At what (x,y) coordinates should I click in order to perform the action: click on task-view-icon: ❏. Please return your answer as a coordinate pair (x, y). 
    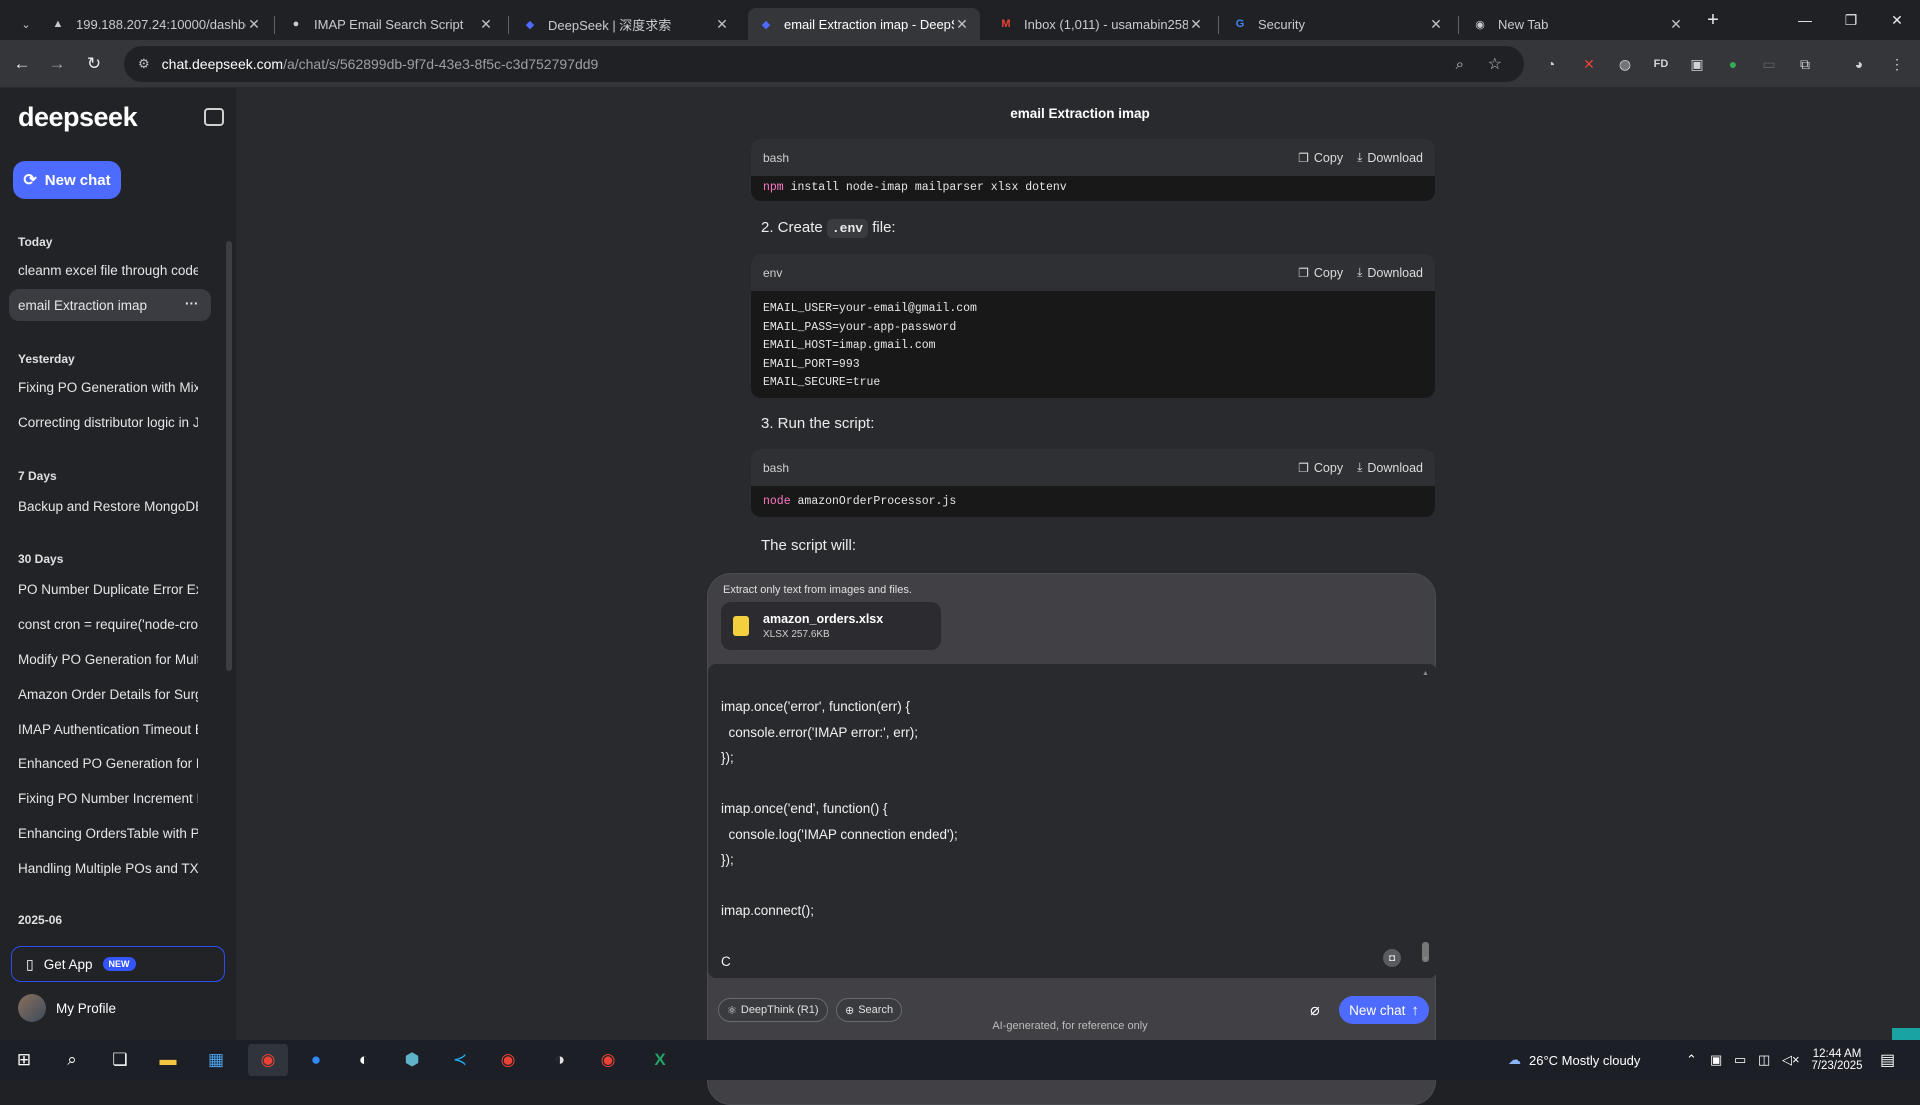
    Looking at the image, I should click on (120, 1060).